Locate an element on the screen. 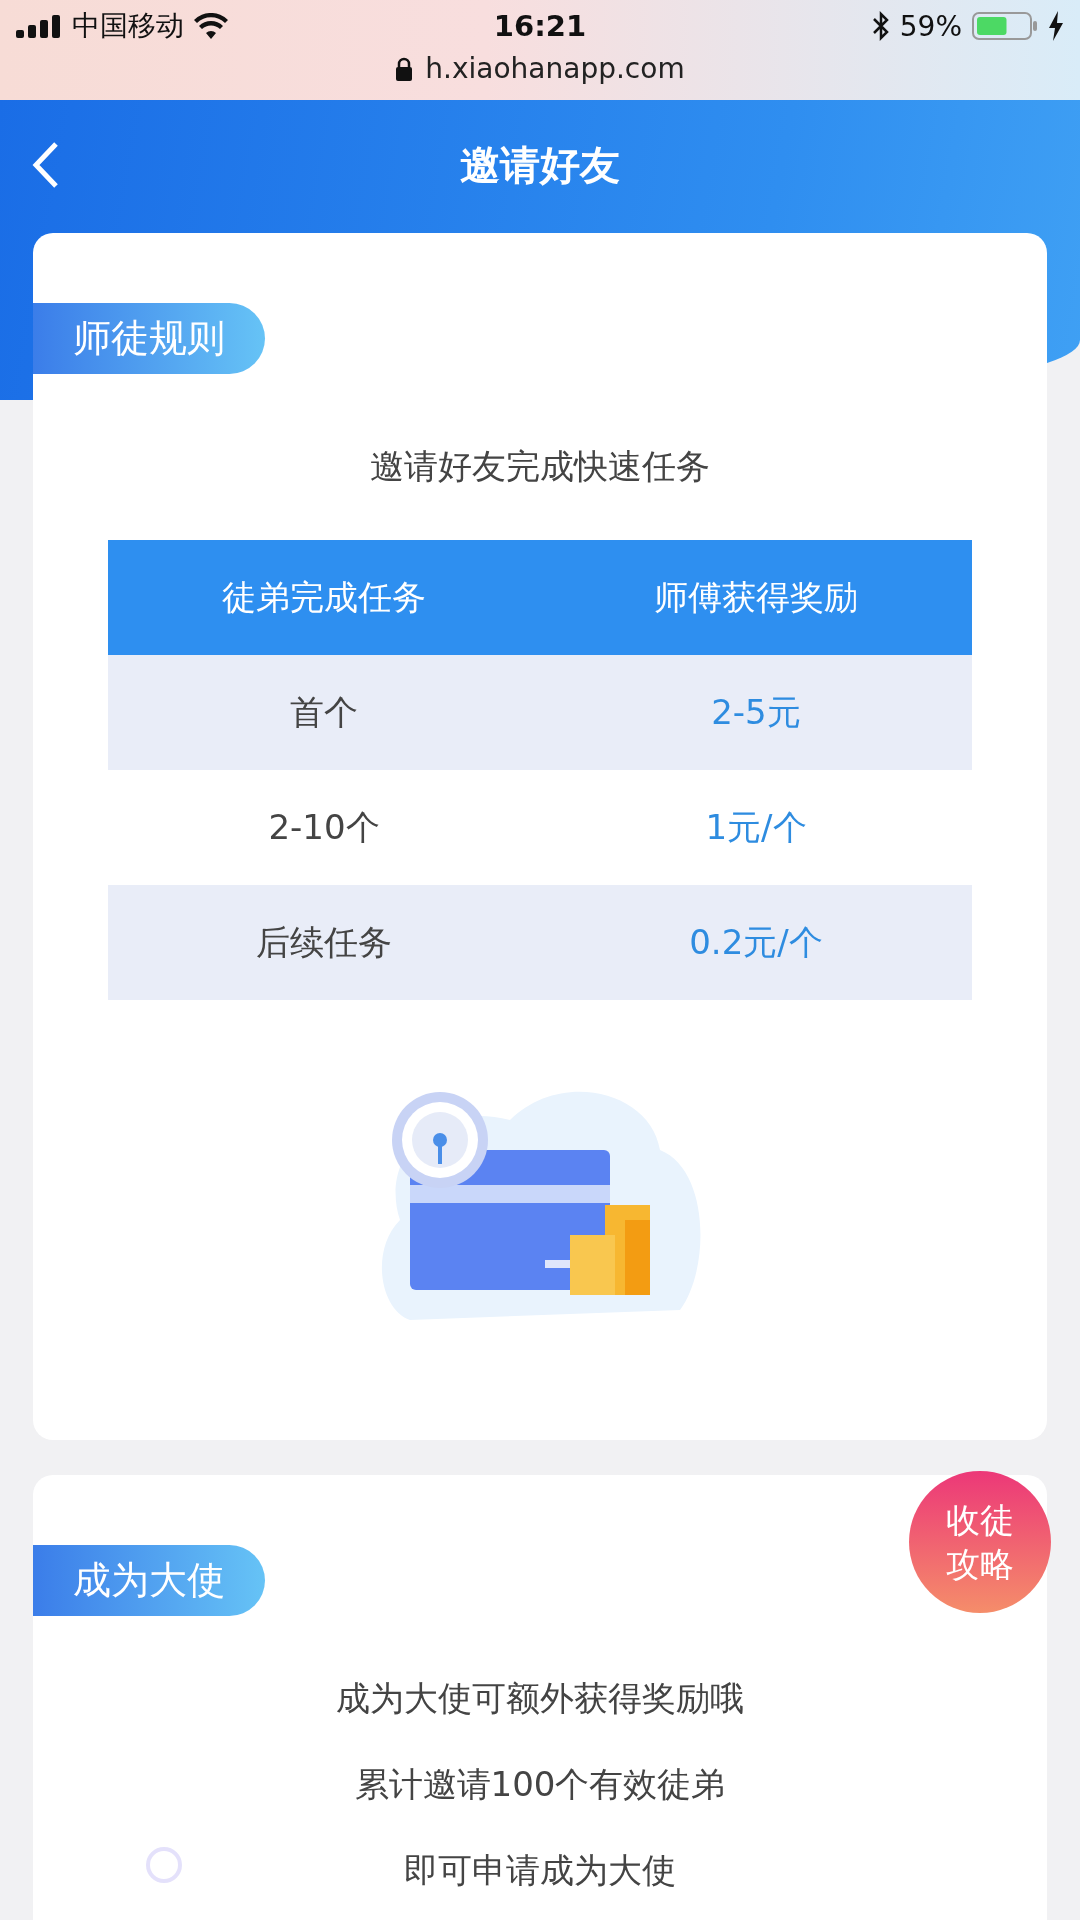 The width and height of the screenshot is (1080, 1920). info-text: 即可申请成为大使 is located at coordinates (540, 1870).